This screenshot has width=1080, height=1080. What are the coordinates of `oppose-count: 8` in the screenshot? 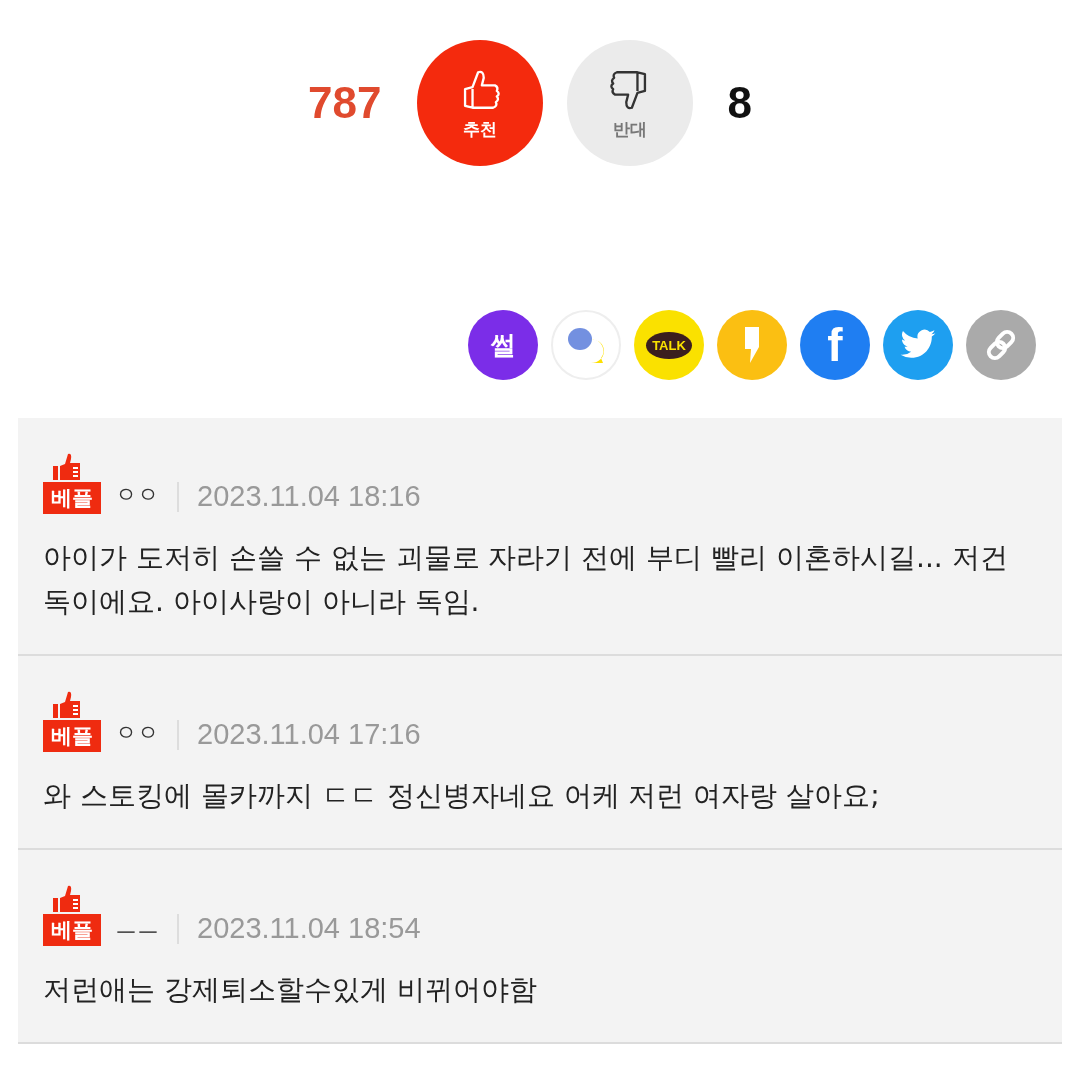 It's located at (739, 103).